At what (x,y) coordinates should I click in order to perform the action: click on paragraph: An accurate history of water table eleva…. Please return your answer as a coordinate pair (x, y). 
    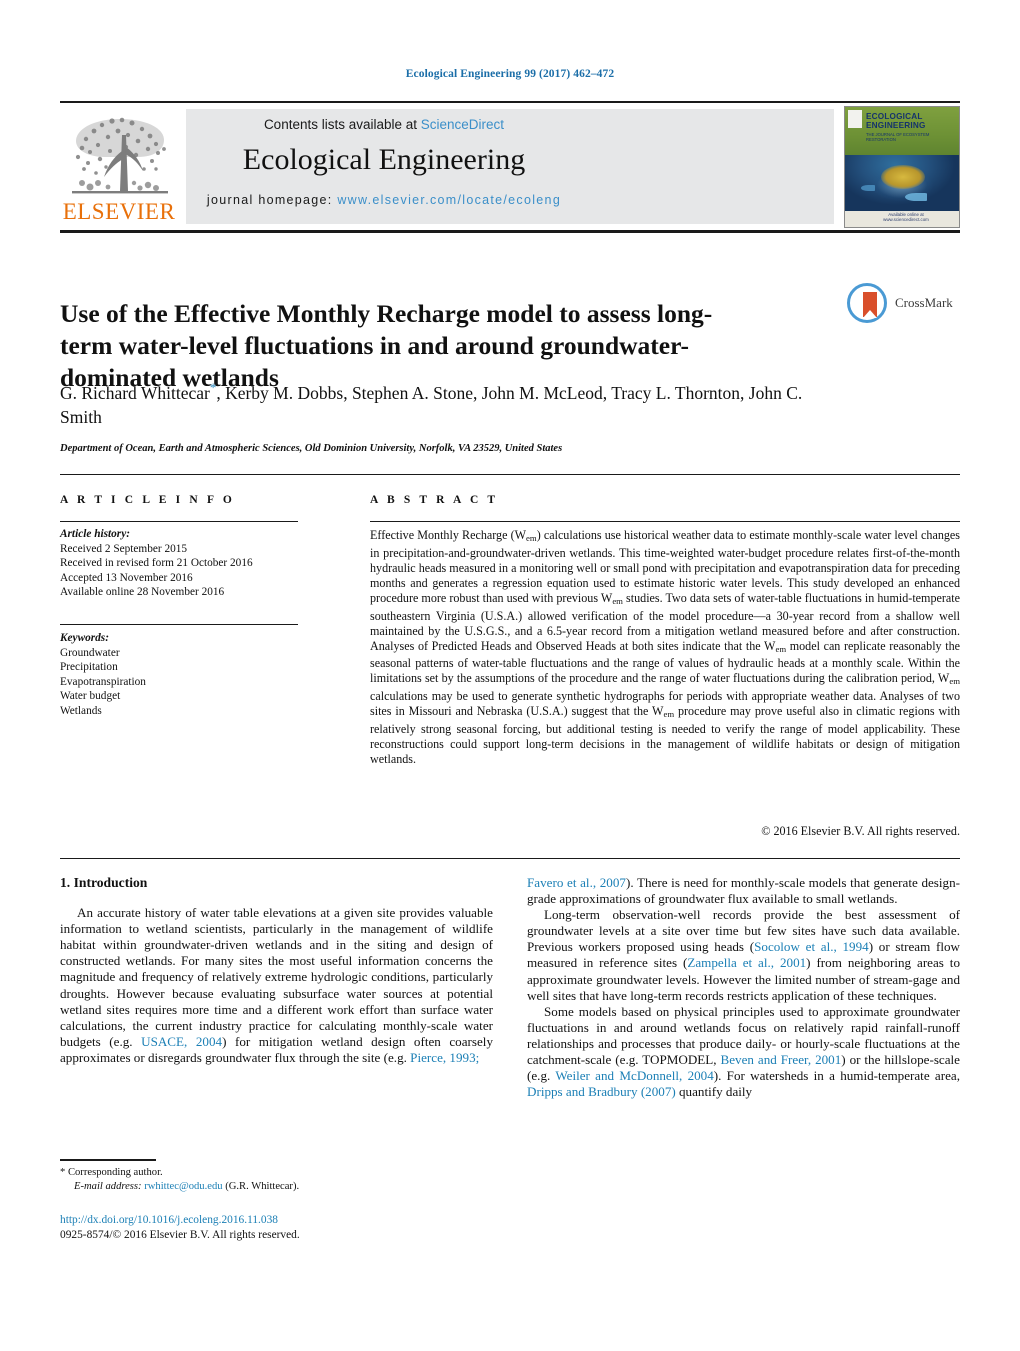
    Looking at the image, I should click on (276, 985).